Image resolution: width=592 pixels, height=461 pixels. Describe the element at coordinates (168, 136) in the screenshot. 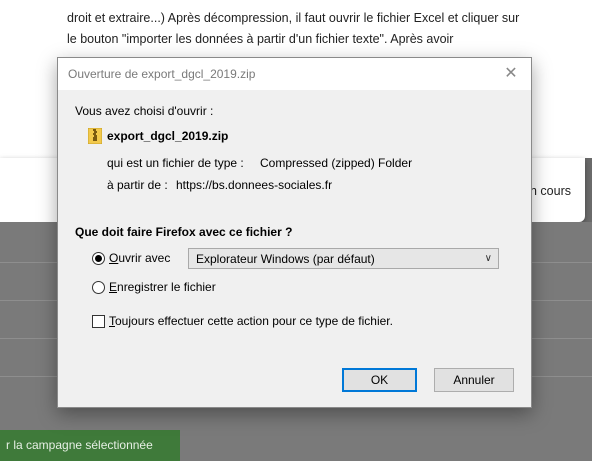

I see `file-name: export_dgcl_2019.zip` at that location.